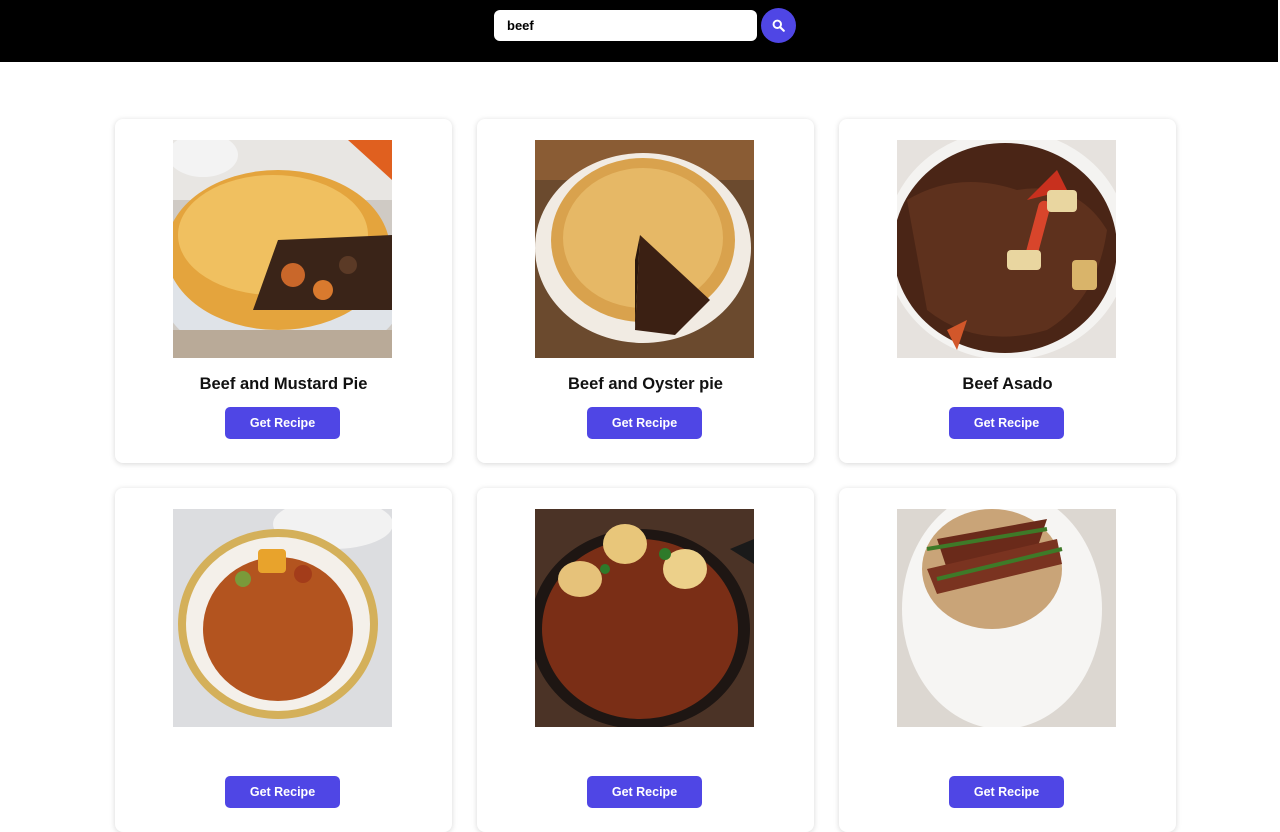 This screenshot has height=832, width=1280. Describe the element at coordinates (625, 25) in the screenshot. I see `search-input` at that location.